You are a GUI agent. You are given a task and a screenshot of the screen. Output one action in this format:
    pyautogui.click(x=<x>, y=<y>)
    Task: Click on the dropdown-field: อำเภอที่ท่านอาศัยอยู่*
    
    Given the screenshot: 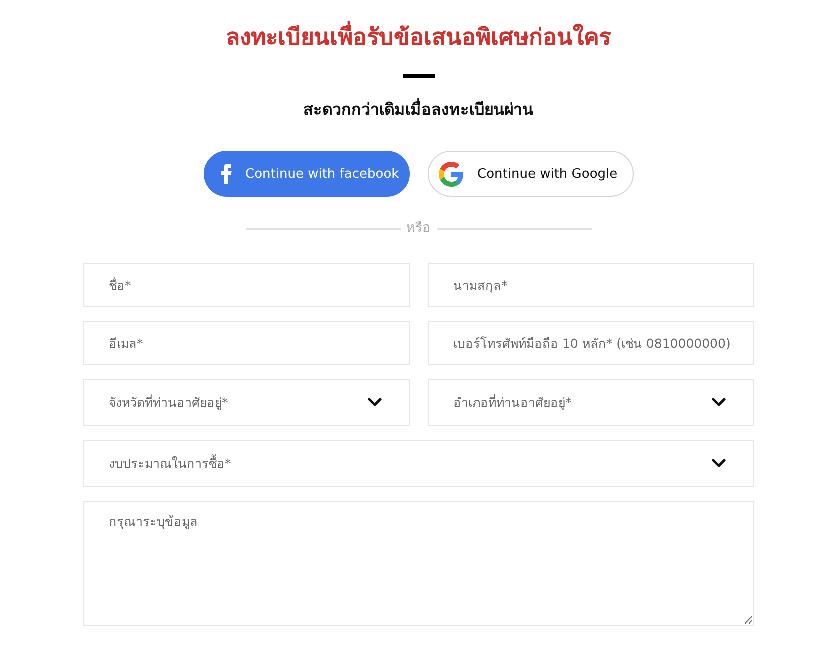 What is the action you would take?
    pyautogui.click(x=591, y=402)
    